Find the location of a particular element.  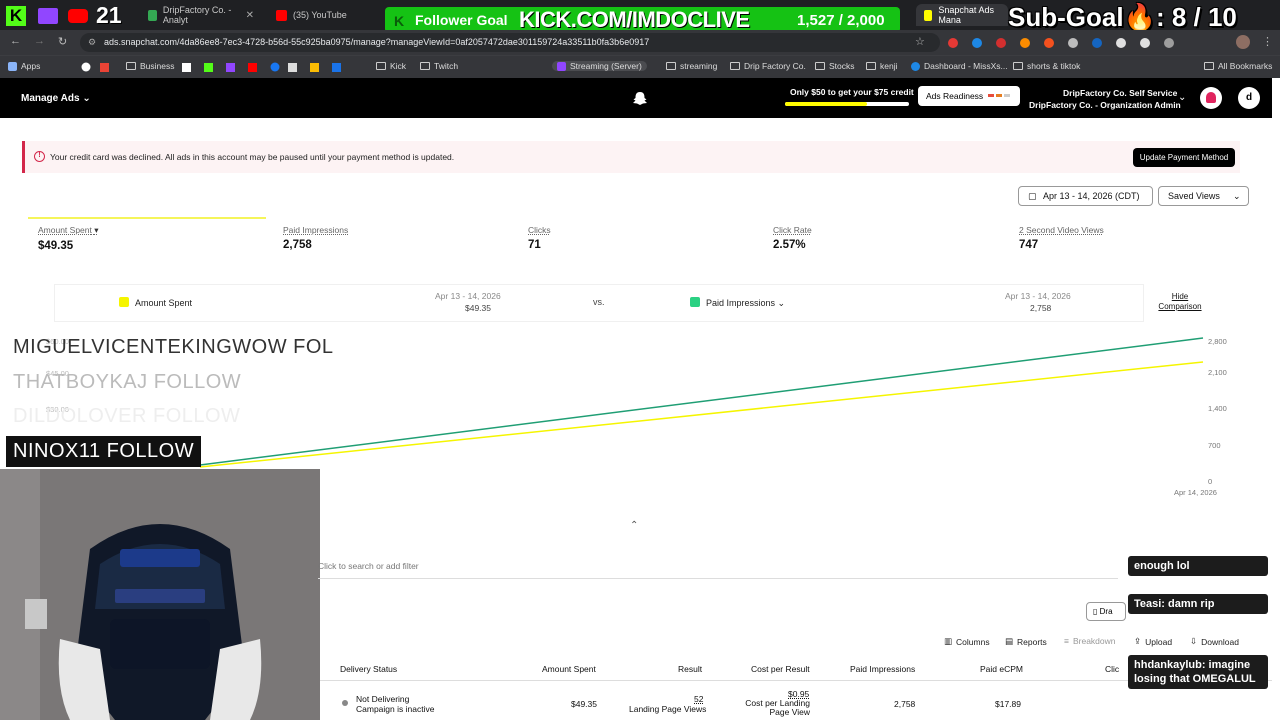

bookmark-kenji: kenji is located at coordinates (881, 66).